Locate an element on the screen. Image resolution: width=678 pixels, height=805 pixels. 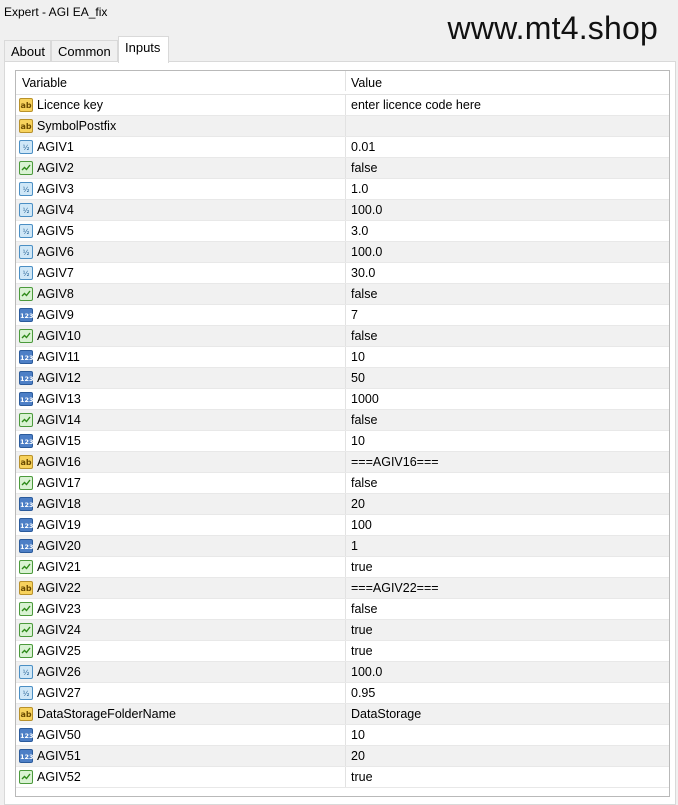
variable-name-cell: AGIV50 is located at coordinates (59, 735).